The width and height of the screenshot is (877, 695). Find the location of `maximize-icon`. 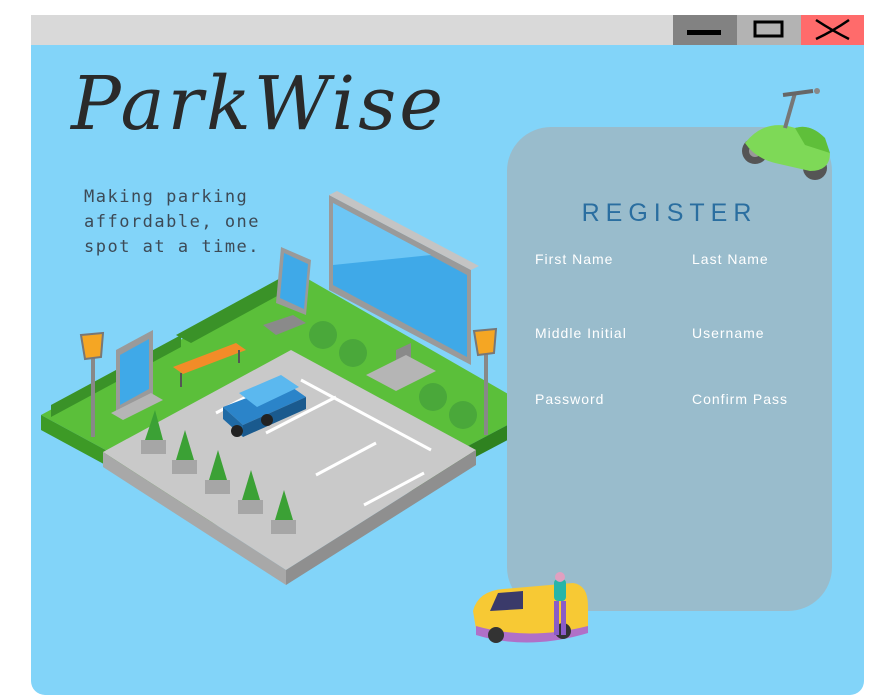

maximize-icon is located at coordinates (768, 29).